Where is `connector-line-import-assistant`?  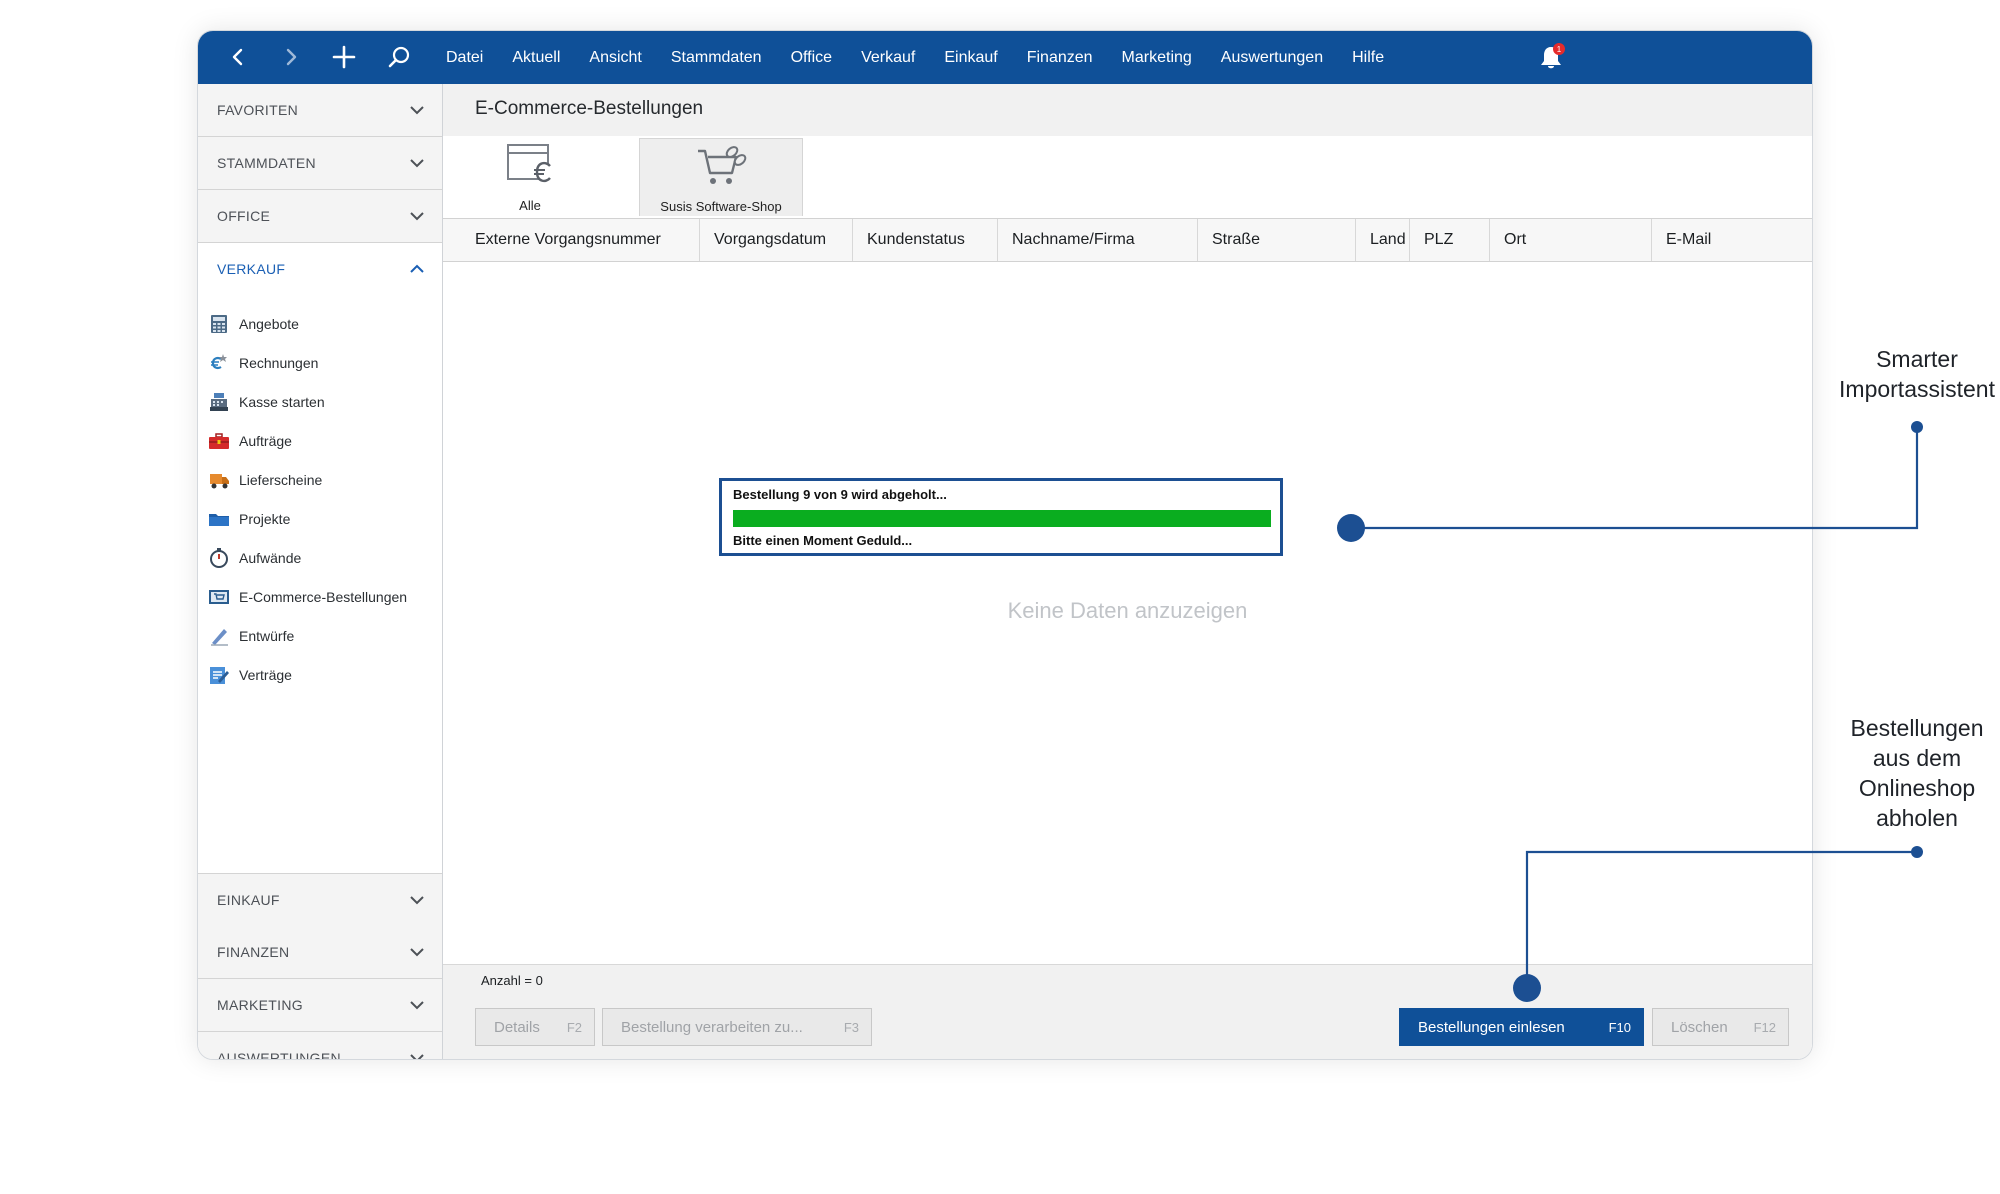
connector-line-import-assistant is located at coordinates (1635, 479).